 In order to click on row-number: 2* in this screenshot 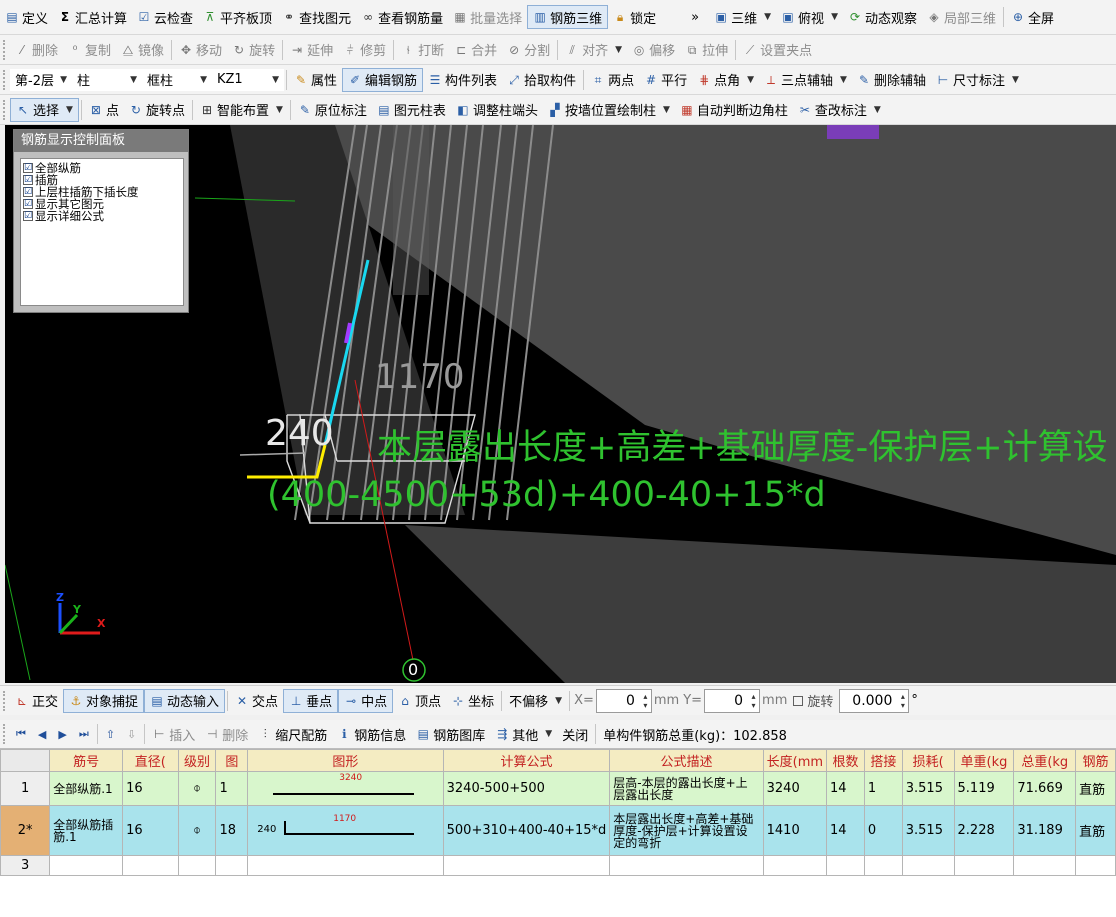, I will do `click(25, 830)`.